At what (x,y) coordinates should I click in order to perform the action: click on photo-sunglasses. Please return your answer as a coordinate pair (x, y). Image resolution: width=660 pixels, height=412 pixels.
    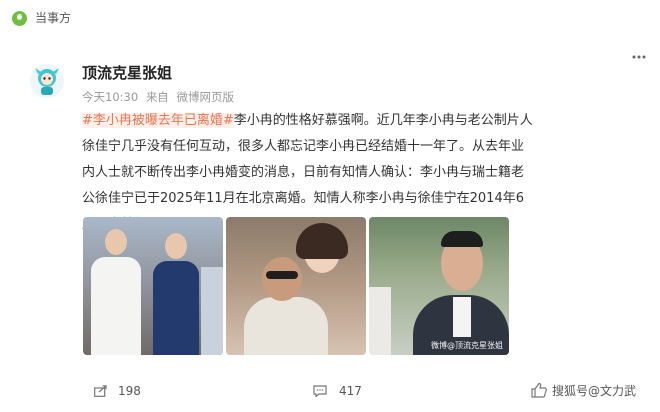
    Looking at the image, I should click on (282, 275).